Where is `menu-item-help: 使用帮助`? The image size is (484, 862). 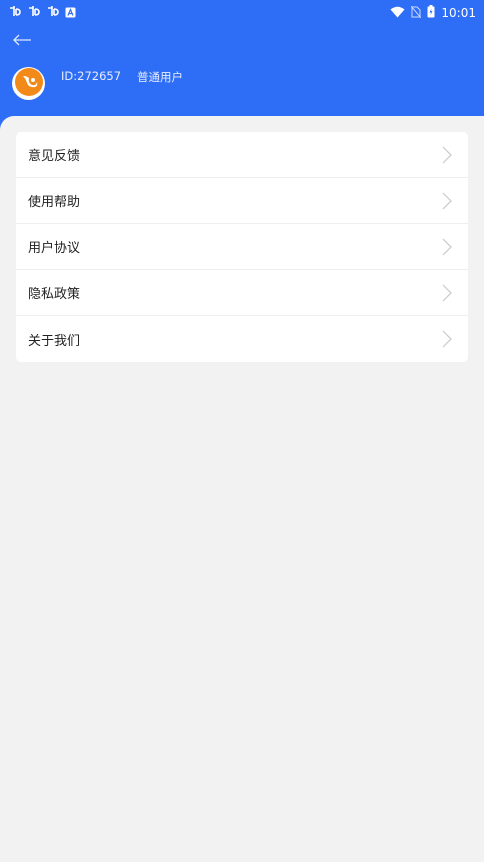
menu-item-help: 使用帮助 is located at coordinates (242, 201).